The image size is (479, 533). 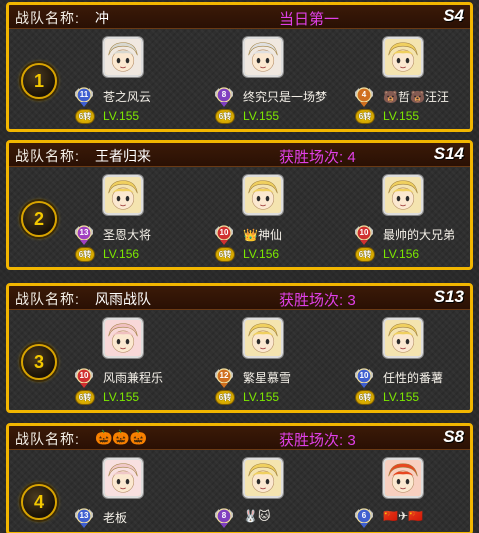 I want to click on member-name: 苍之风云, so click(x=127, y=97).